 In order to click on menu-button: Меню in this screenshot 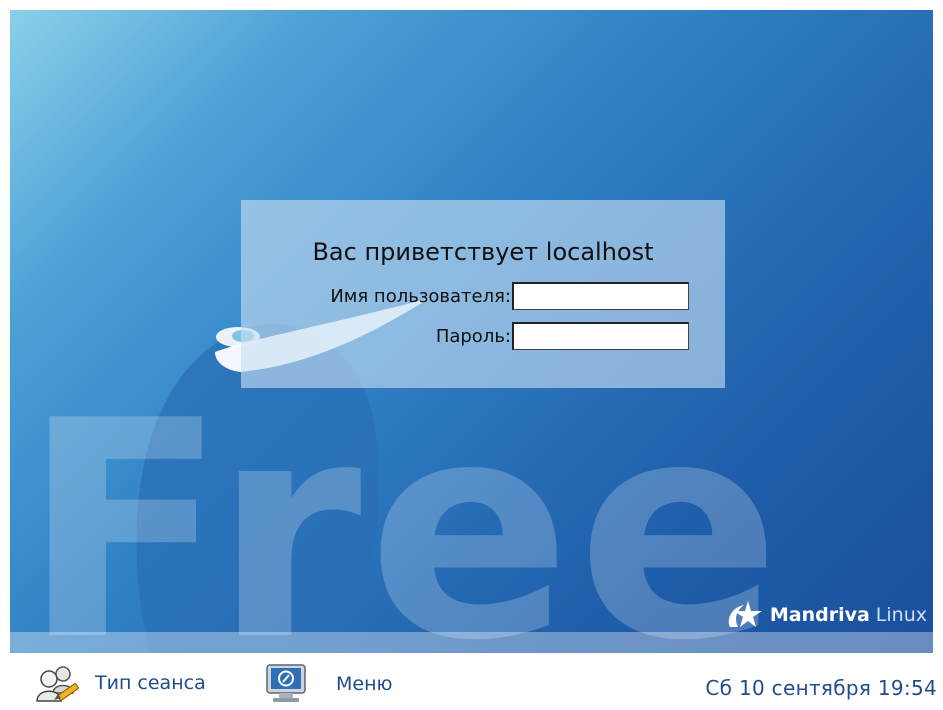, I will do `click(328, 684)`.